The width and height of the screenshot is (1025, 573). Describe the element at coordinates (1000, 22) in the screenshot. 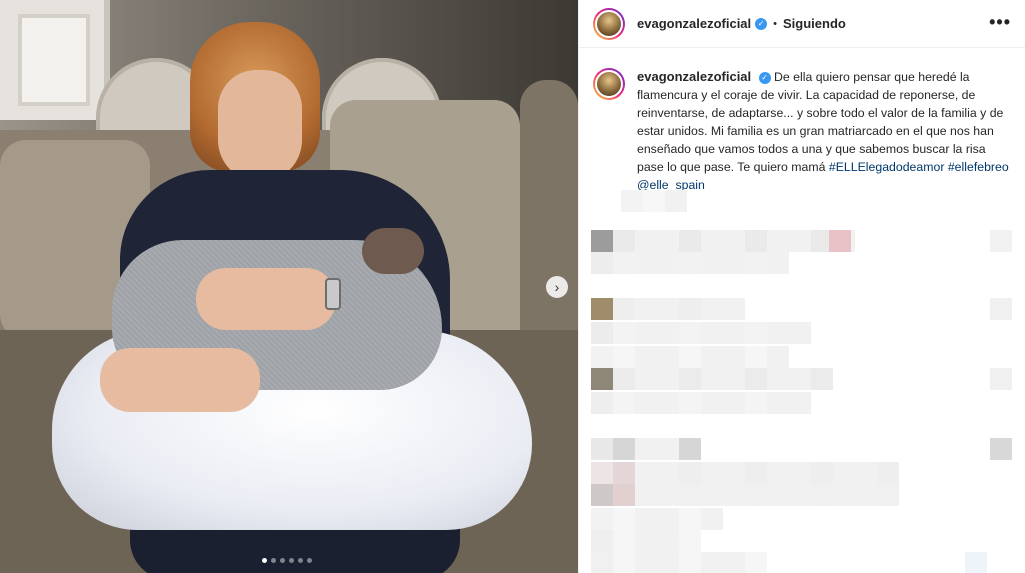

I see `more-options-icon: •••` at that location.